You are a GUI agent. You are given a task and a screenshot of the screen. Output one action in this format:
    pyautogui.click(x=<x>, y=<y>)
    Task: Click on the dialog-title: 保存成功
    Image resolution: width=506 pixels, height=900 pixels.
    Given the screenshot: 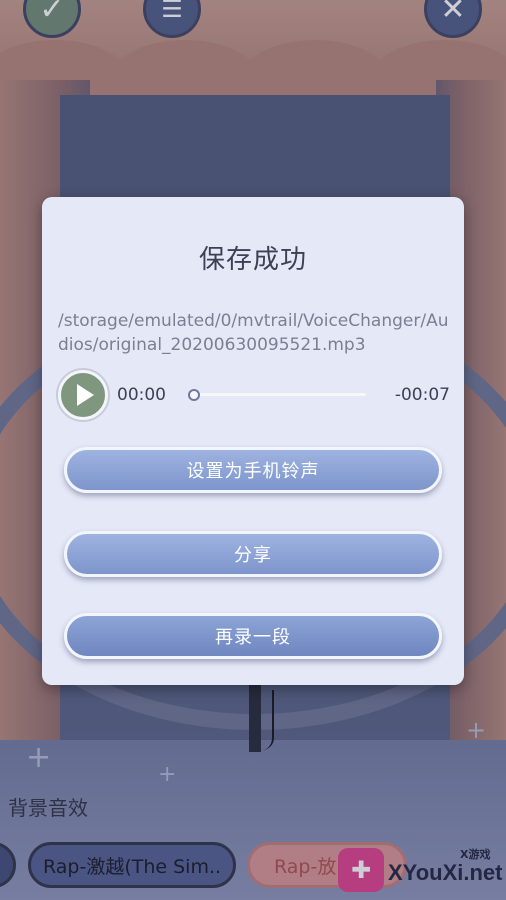 What is the action you would take?
    pyautogui.click(x=252, y=260)
    